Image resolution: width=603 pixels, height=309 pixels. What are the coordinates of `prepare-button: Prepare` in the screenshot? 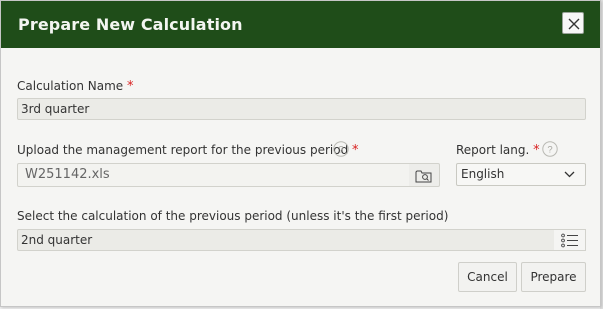 It's located at (553, 277).